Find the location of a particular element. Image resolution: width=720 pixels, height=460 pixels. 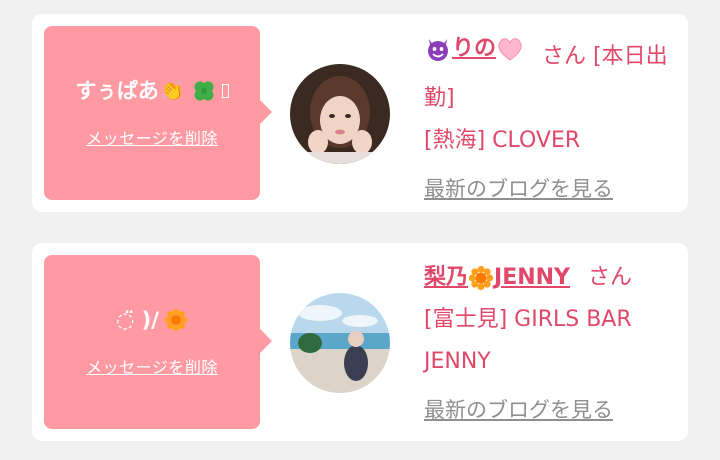

unknown-glyph-icon is located at coordinates (225, 91).